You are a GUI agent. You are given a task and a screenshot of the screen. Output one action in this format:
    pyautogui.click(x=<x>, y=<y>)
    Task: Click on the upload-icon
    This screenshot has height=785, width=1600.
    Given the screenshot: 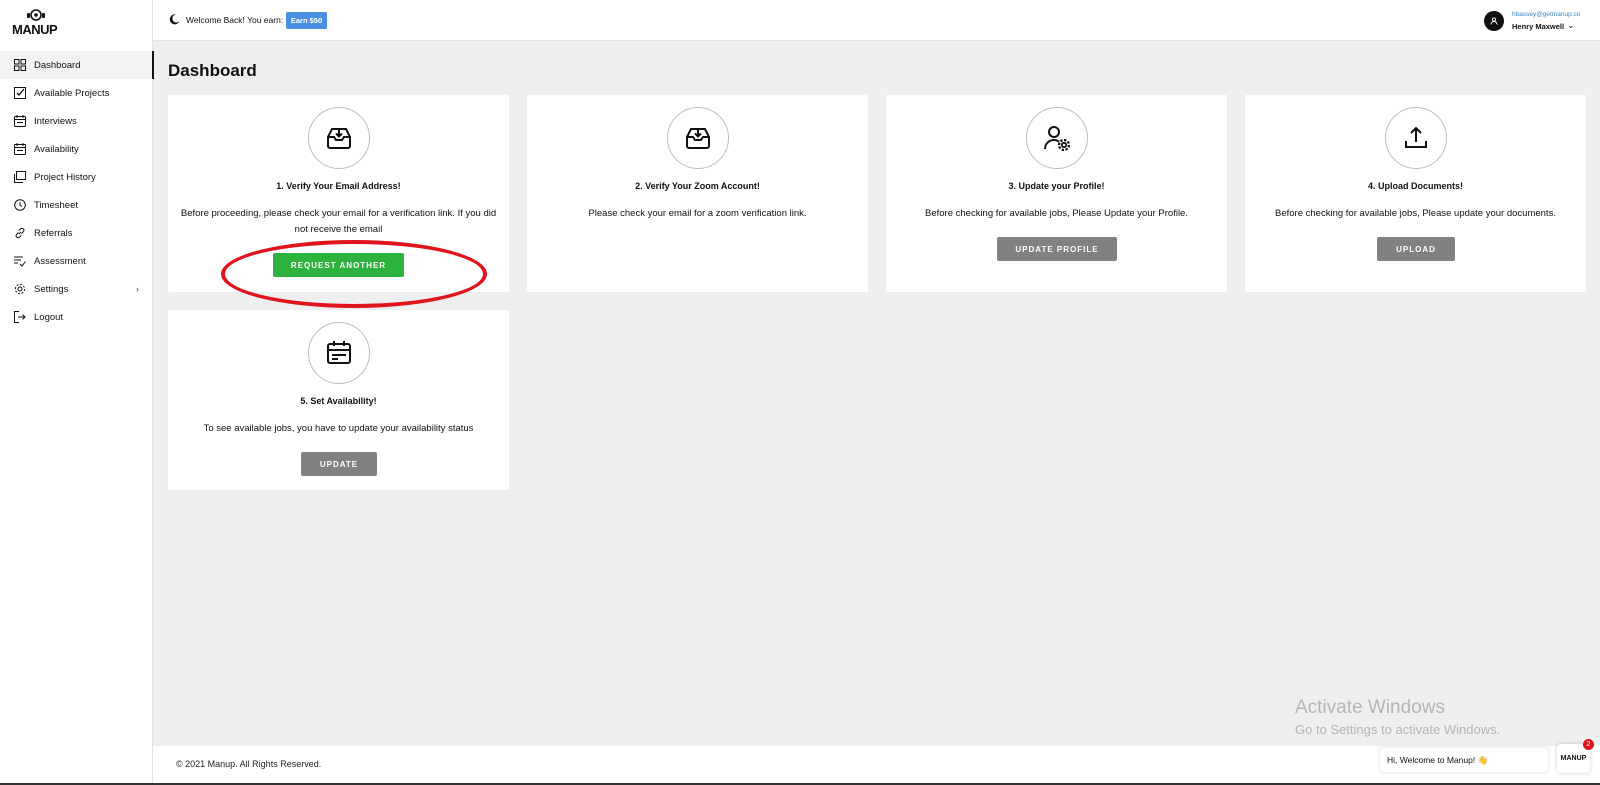 What is the action you would take?
    pyautogui.click(x=1415, y=138)
    